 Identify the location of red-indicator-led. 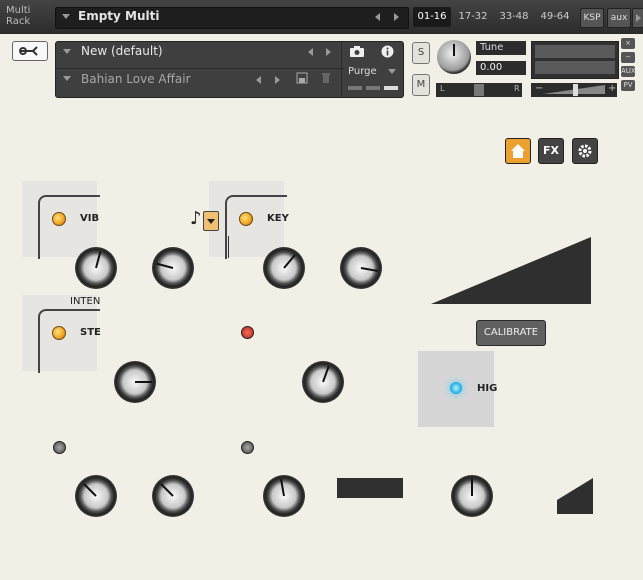
(247, 332).